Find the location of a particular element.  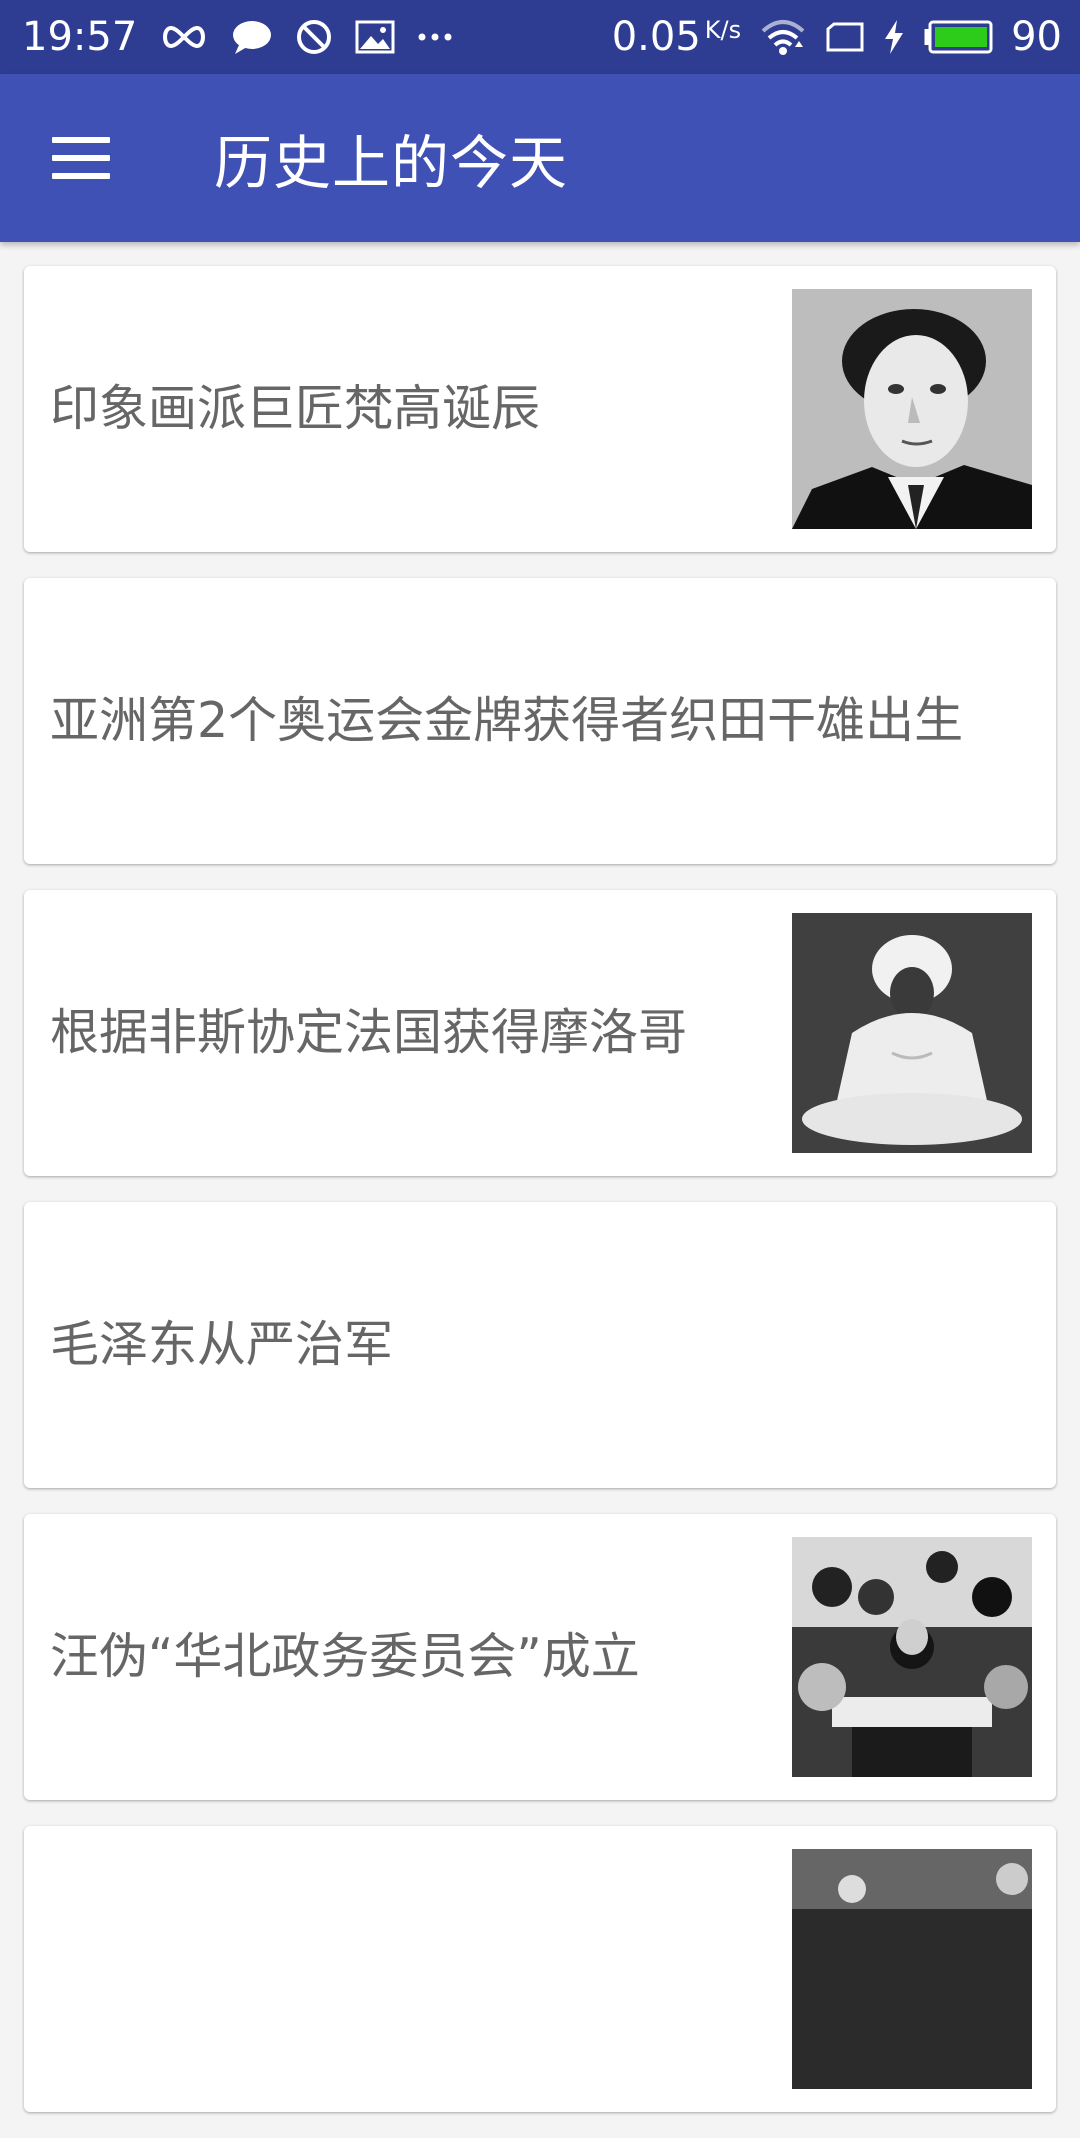

hamburger-menu-icon is located at coordinates (81, 158).